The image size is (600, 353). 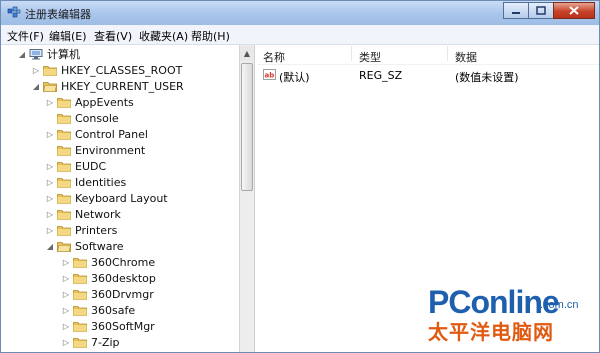 I want to click on tree-label: Software, so click(x=99, y=246).